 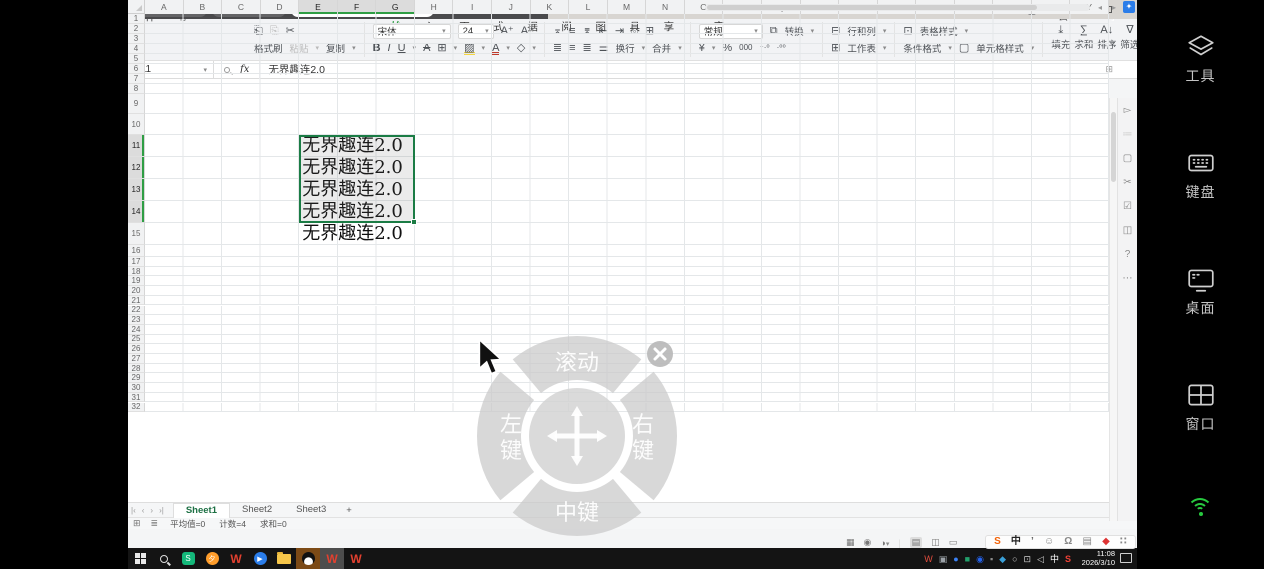 I want to click on tray-wps-icon: W, so click(x=928, y=559).